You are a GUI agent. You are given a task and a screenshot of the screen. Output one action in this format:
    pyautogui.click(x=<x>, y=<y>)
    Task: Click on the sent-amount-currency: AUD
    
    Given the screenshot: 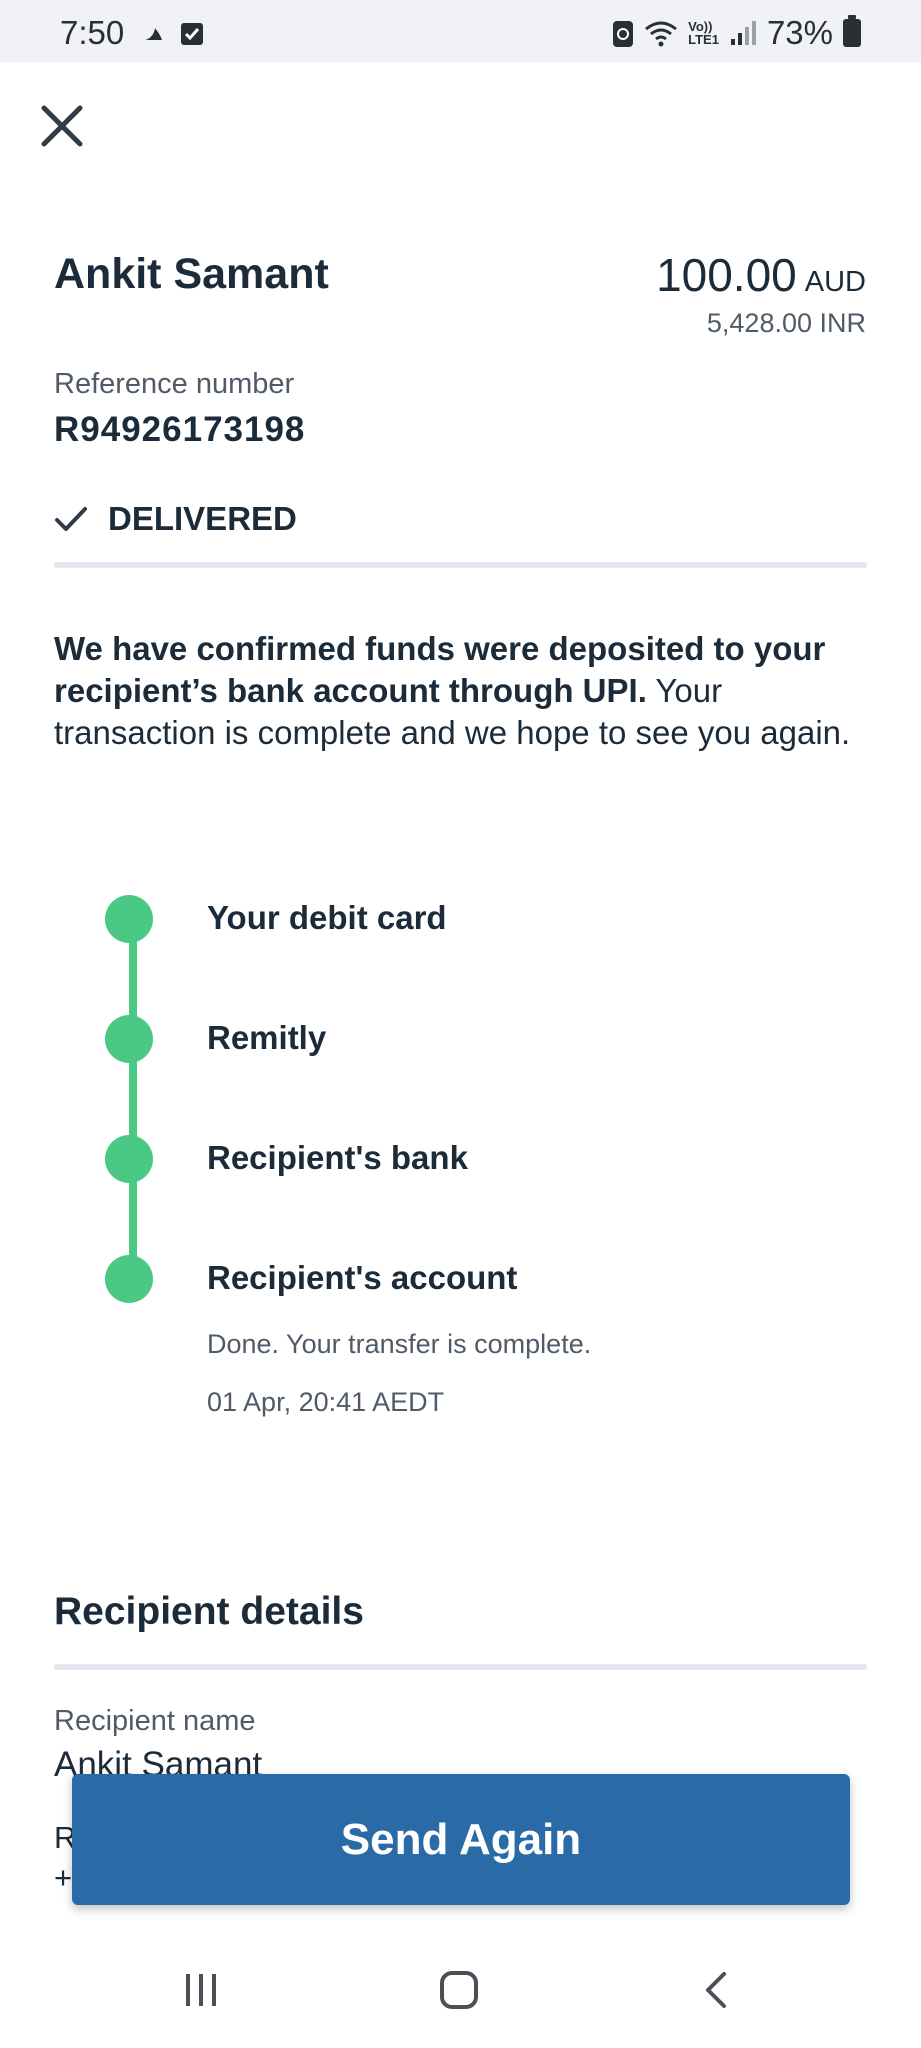 What is the action you would take?
    pyautogui.click(x=835, y=282)
    